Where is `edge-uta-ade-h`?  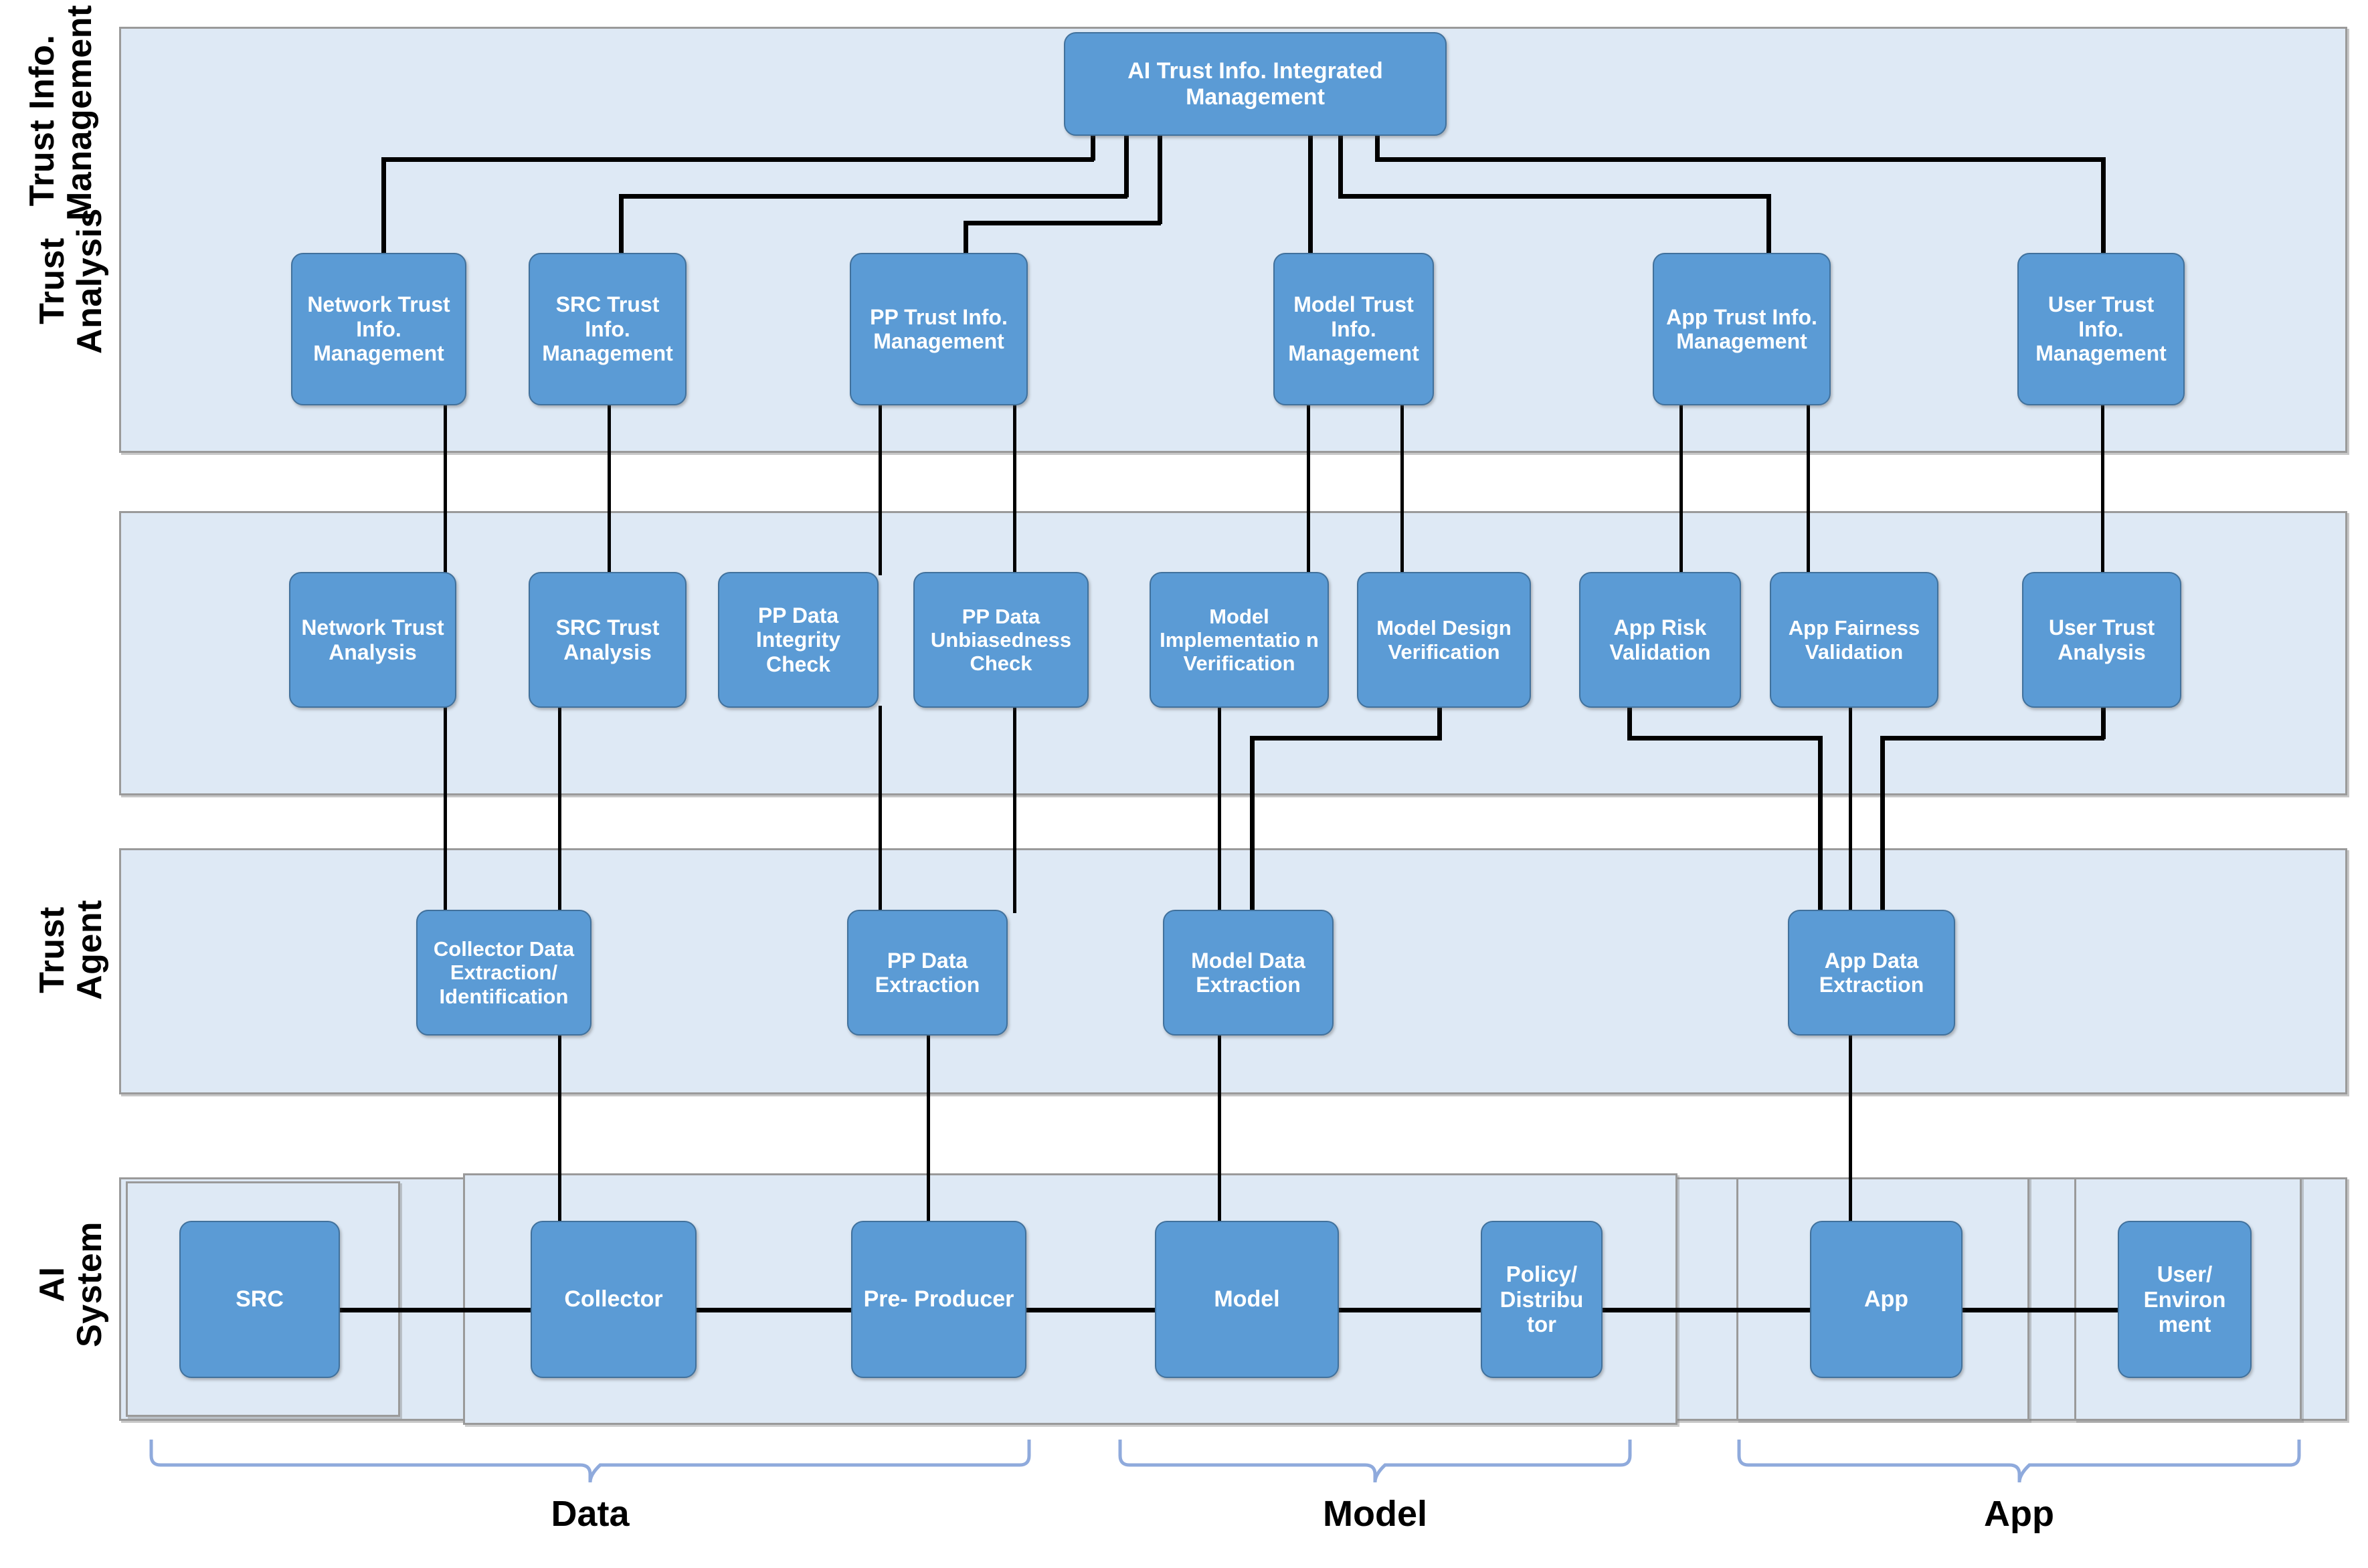 edge-uta-ade-h is located at coordinates (1992, 738).